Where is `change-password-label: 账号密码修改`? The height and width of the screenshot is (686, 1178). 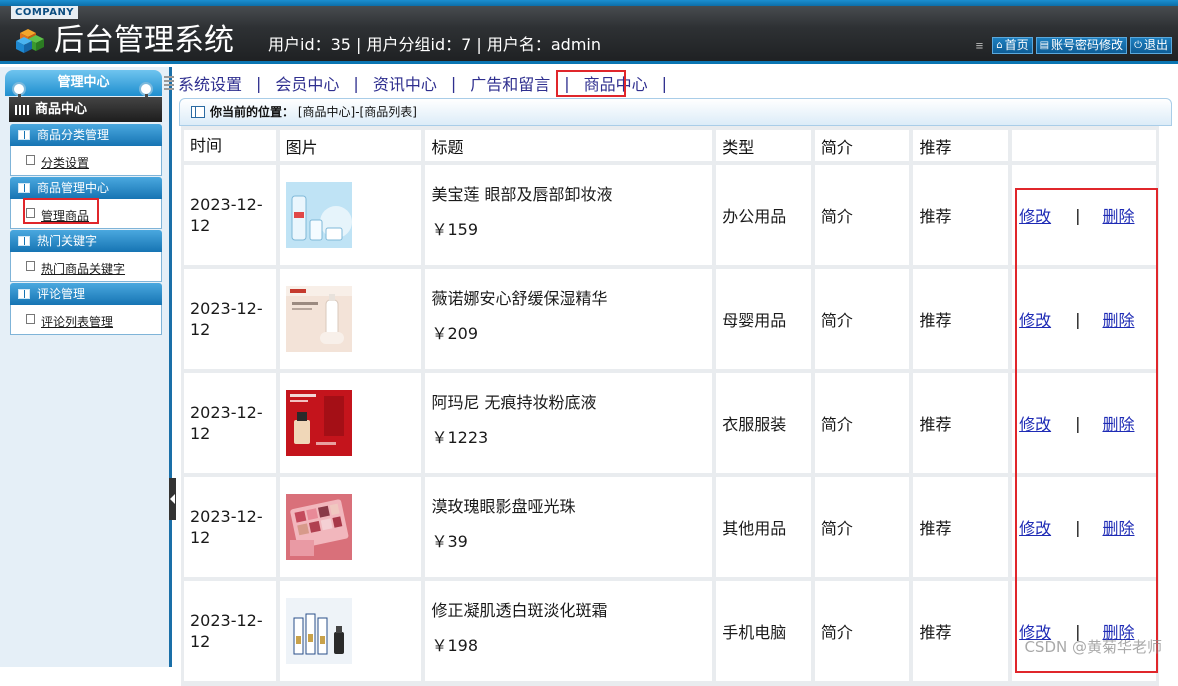 change-password-label: 账号密码修改 is located at coordinates (1087, 45).